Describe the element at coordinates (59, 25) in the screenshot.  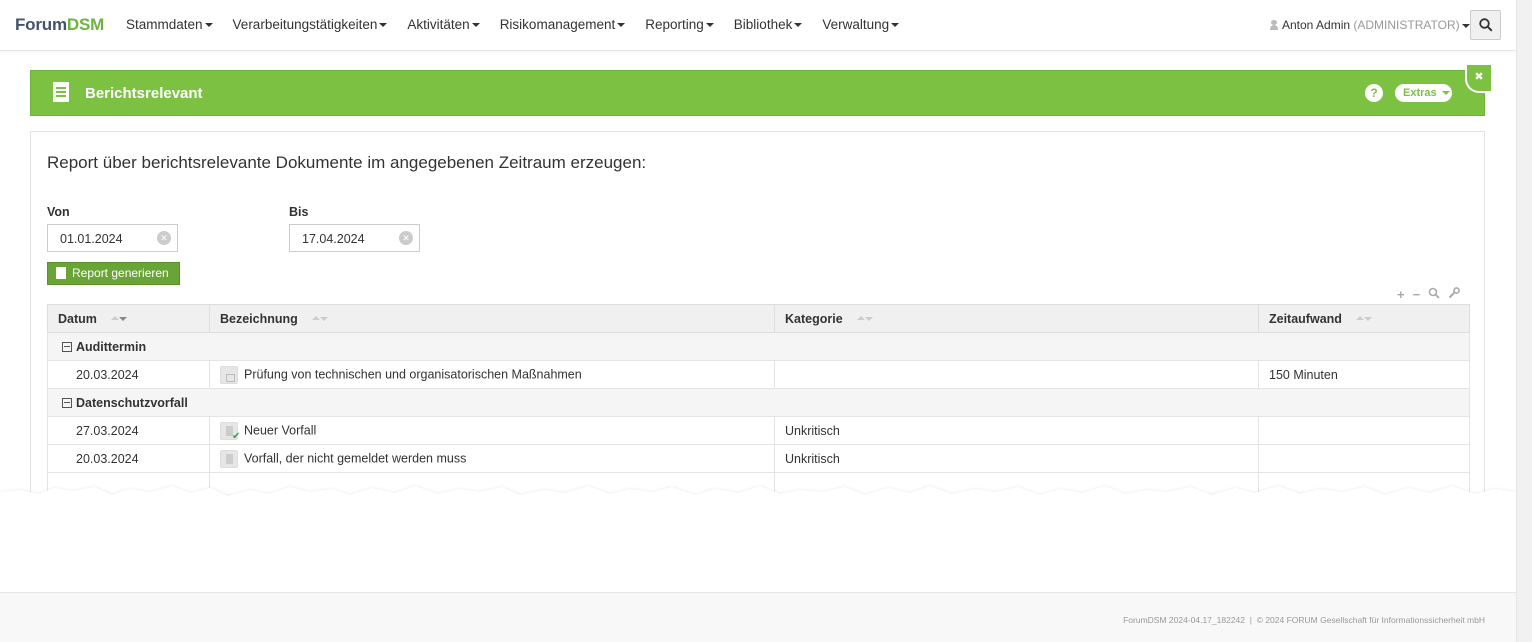
I see `brand-logo: ForumDSM` at that location.